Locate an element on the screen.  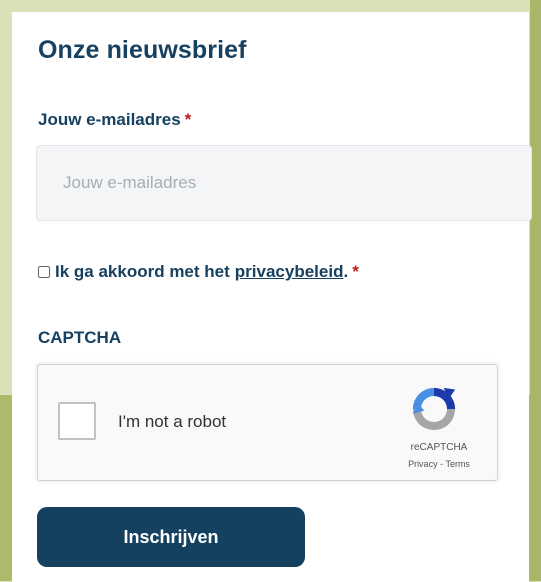
recaptcha-checkbox is located at coordinates (77, 421).